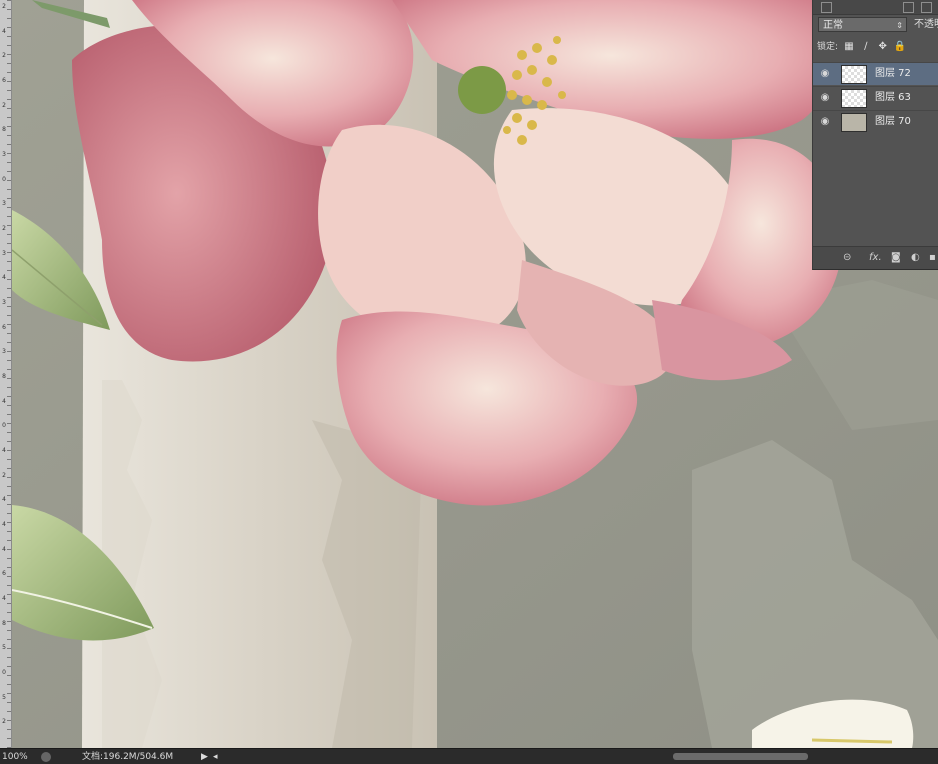 The width and height of the screenshot is (938, 764). I want to click on layer-name: 图层 72, so click(893, 73).